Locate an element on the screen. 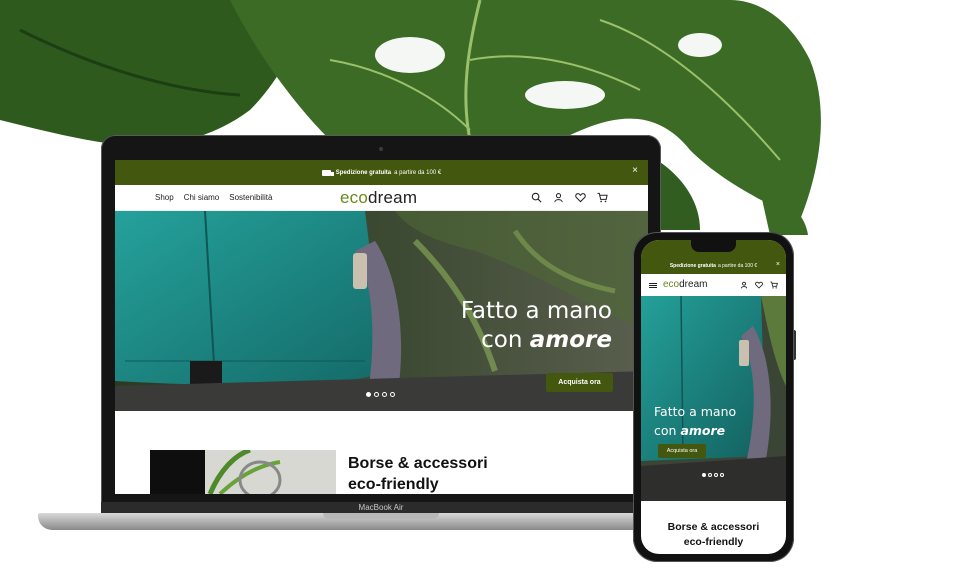  laptop-base is located at coordinates (381, 521).